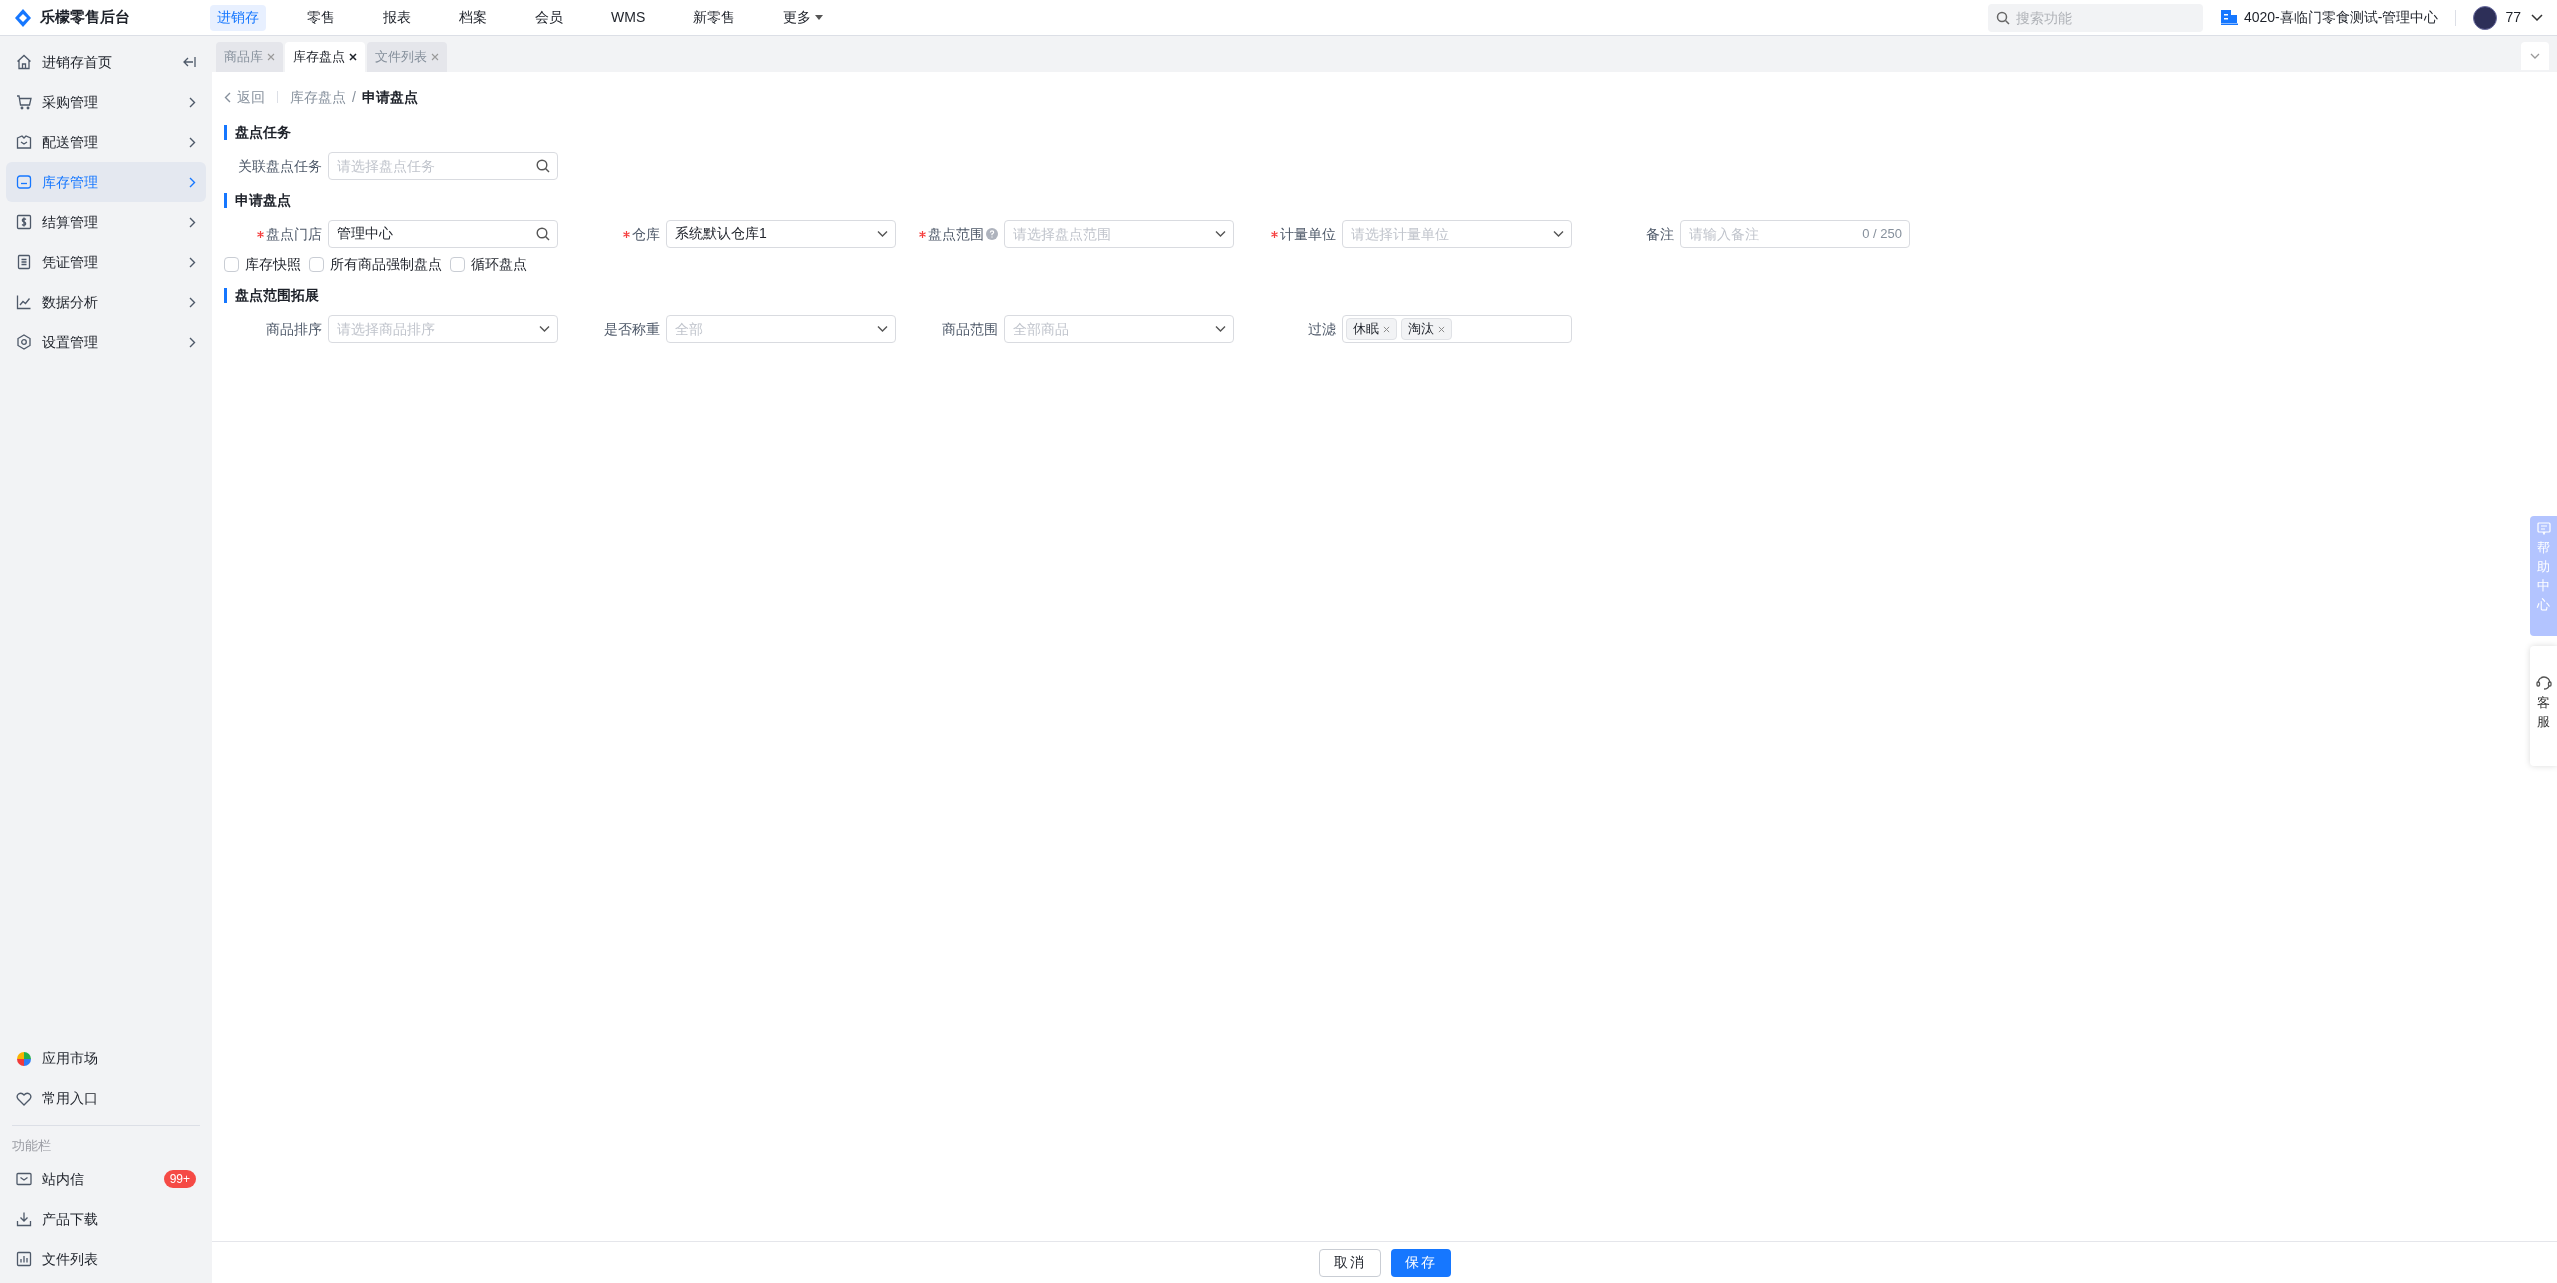  Describe the element at coordinates (2543, 576) in the screenshot. I see `help-center-label: 帮助中心` at that location.